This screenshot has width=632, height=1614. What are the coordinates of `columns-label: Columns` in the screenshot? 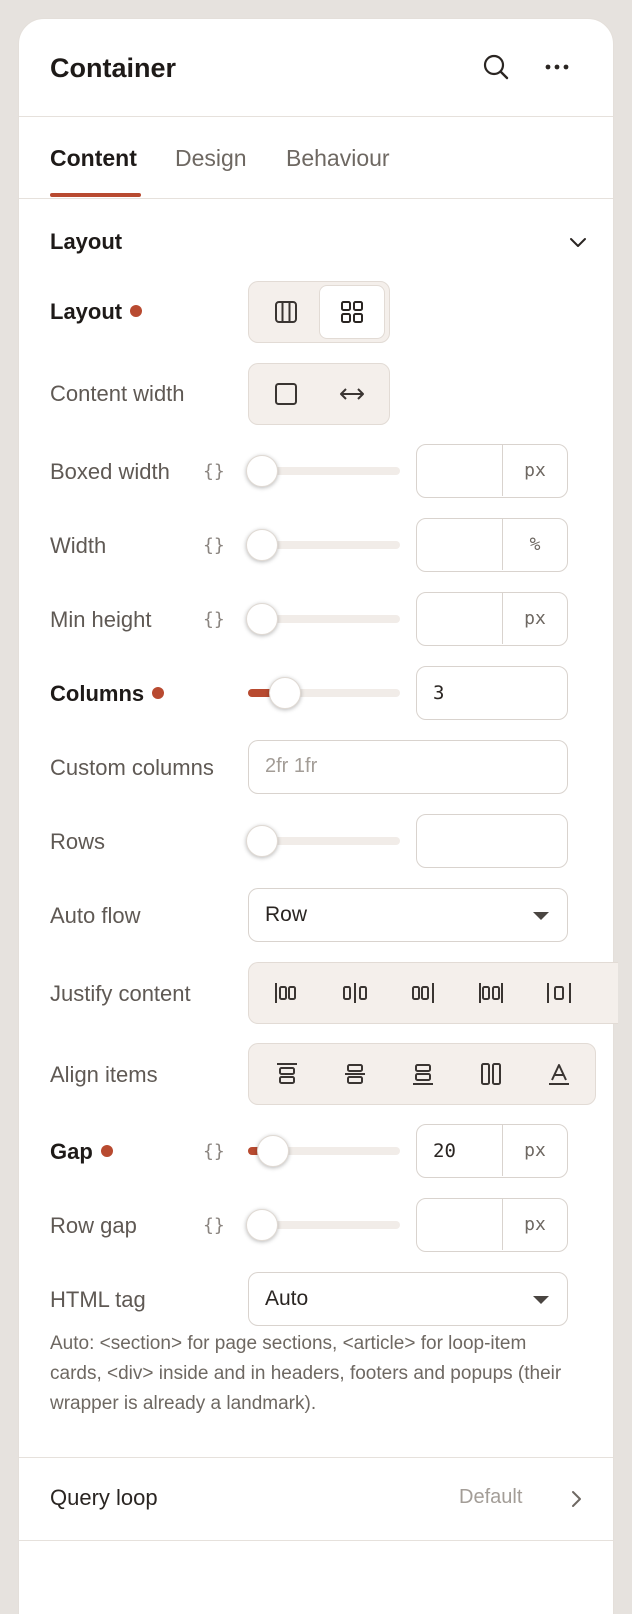 It's located at (107, 694).